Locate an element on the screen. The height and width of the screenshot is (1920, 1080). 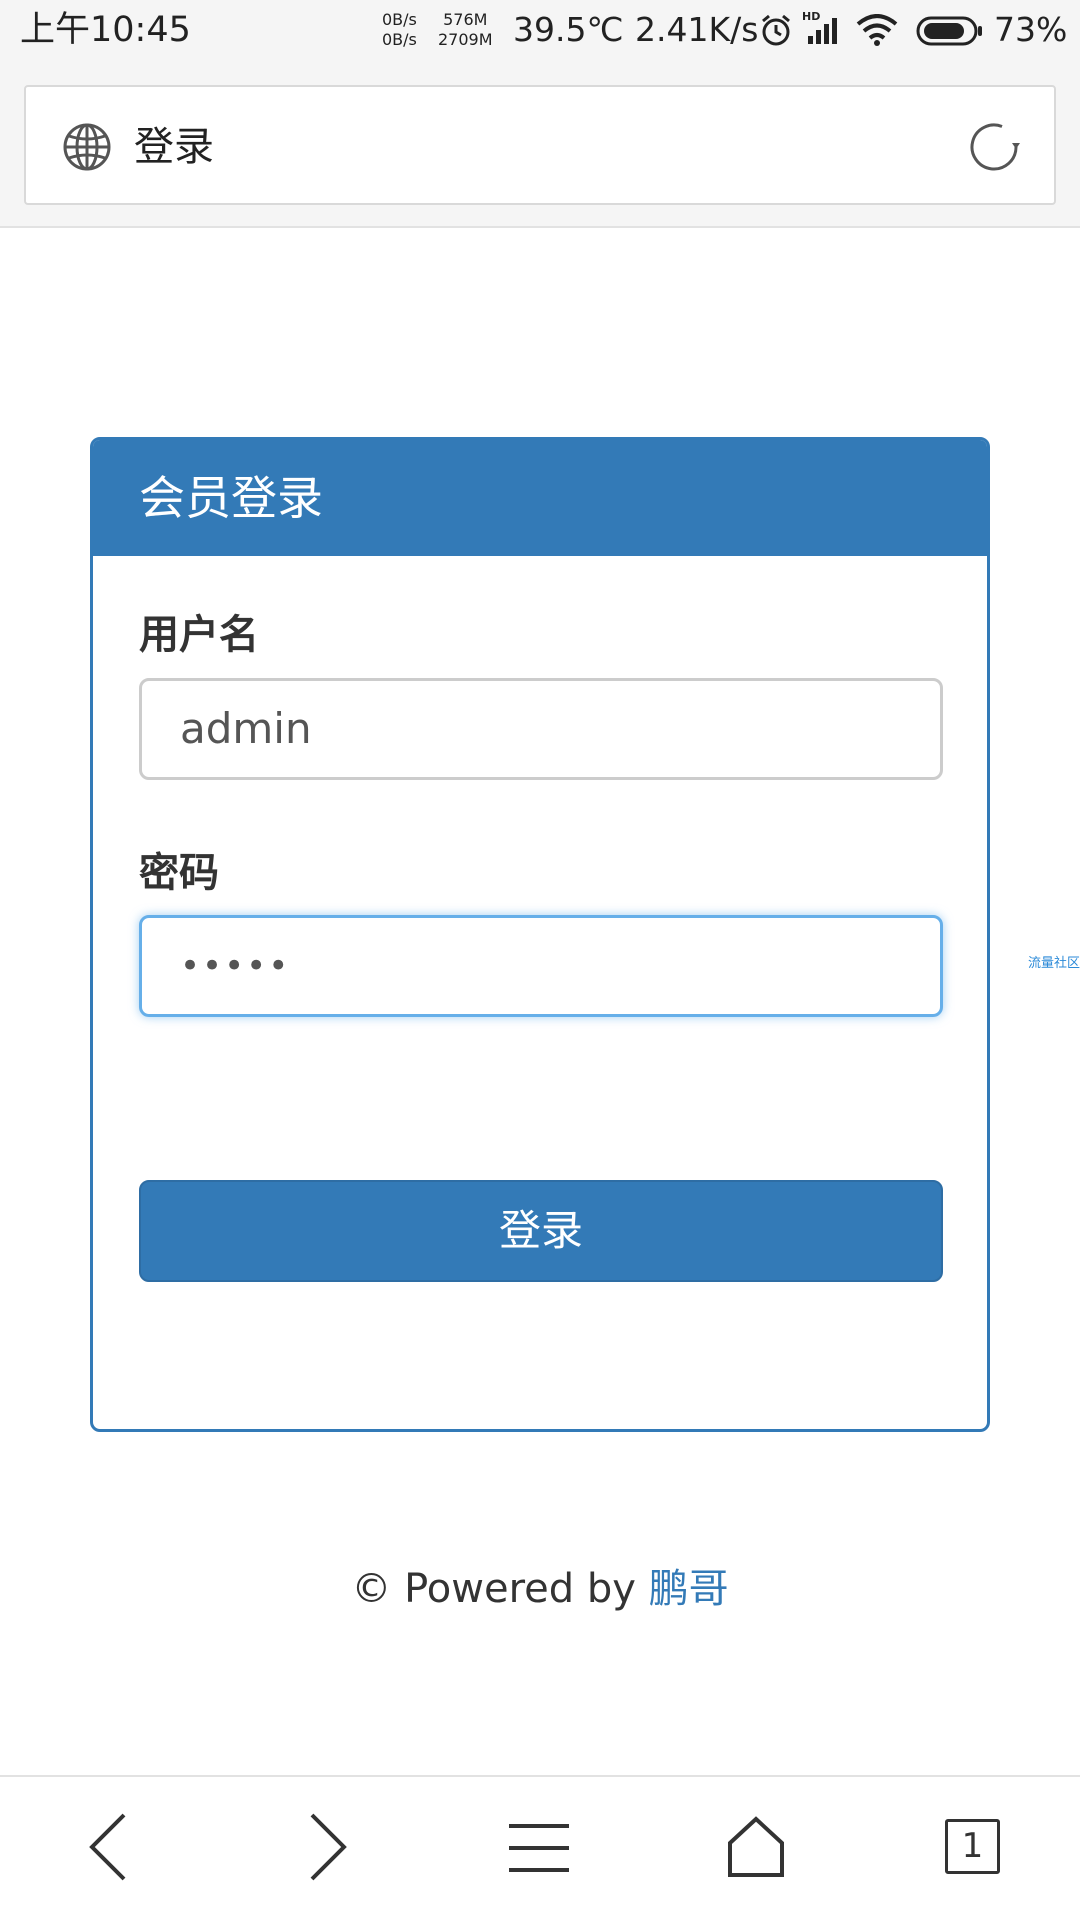
memory-used: 576M is located at coordinates (465, 19).